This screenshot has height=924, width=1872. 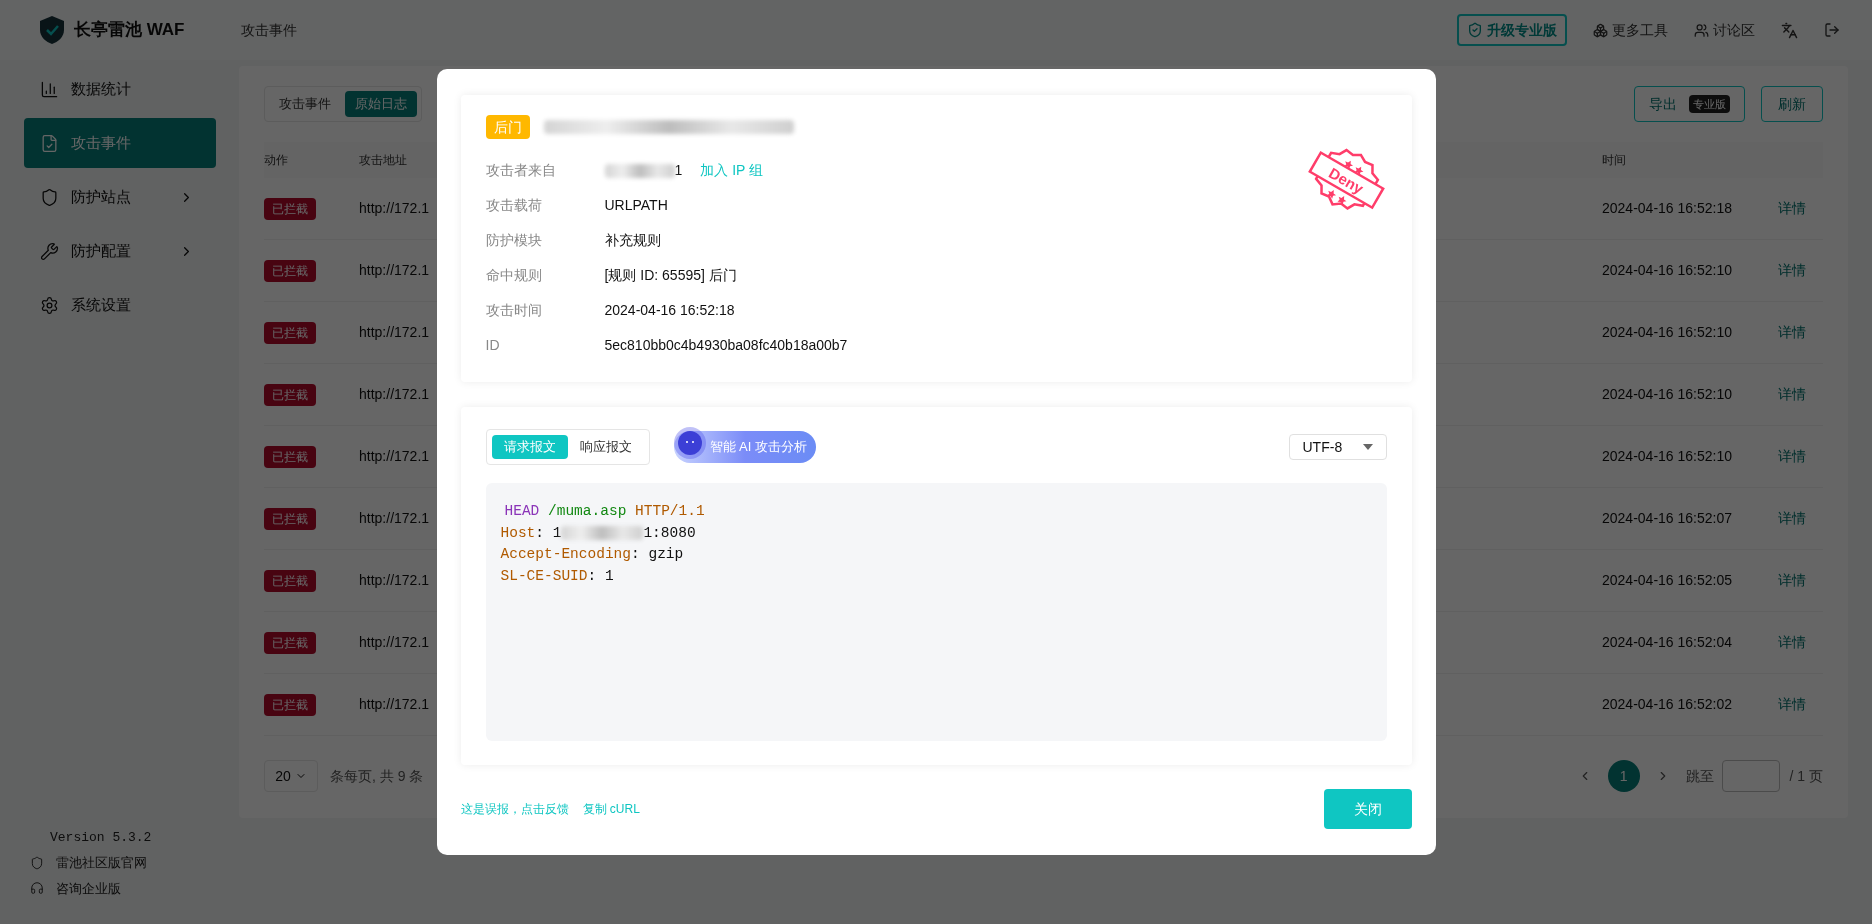 I want to click on column-header: 时间, so click(x=1614, y=160).